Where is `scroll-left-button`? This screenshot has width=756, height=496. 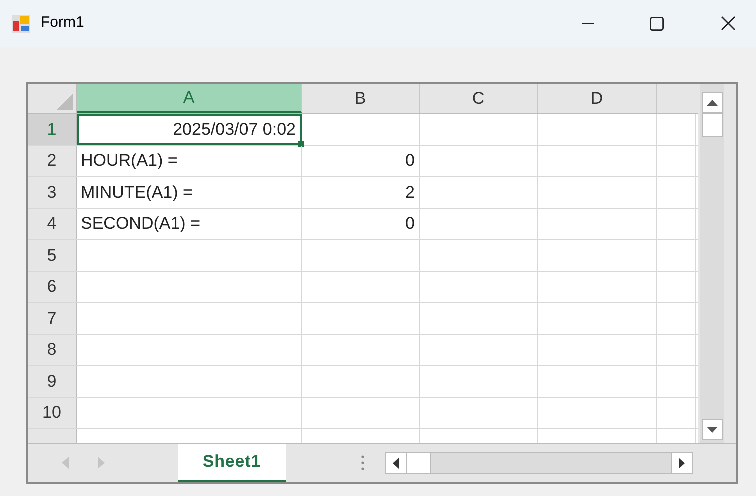
scroll-left-button is located at coordinates (396, 463).